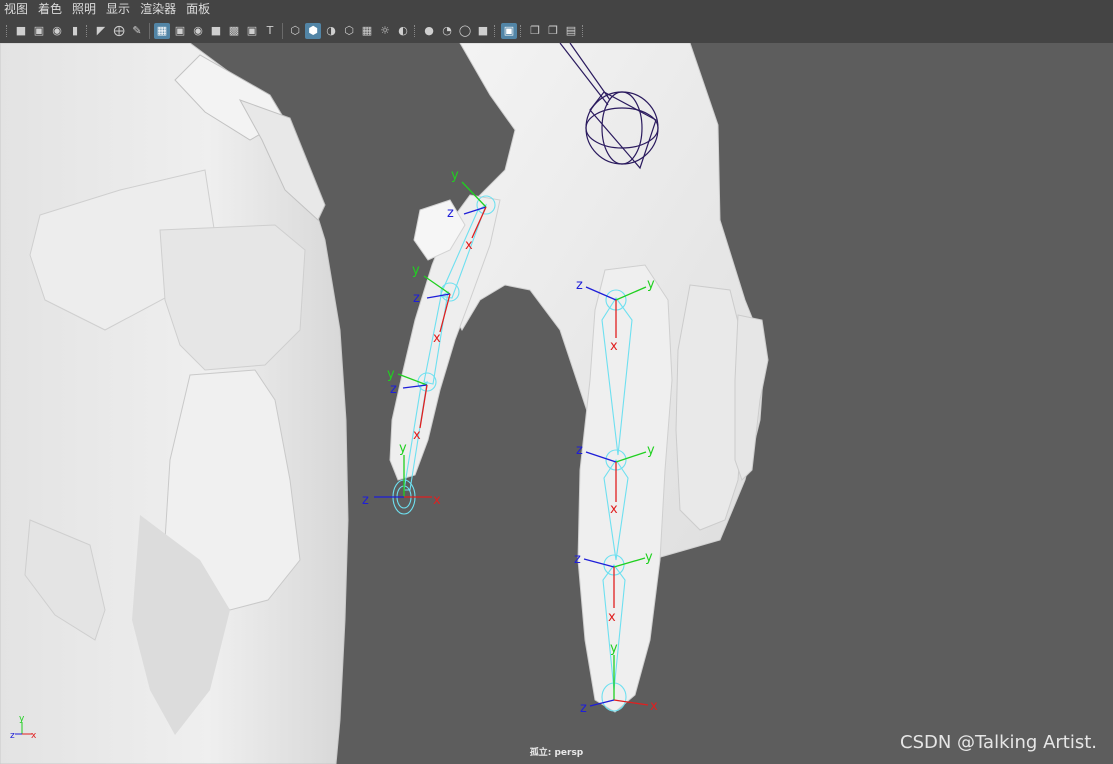 Image resolution: width=1113 pixels, height=764 pixels. What do you see at coordinates (57, 31) in the screenshot?
I see `camera-attributes-icon: ◉` at bounding box center [57, 31].